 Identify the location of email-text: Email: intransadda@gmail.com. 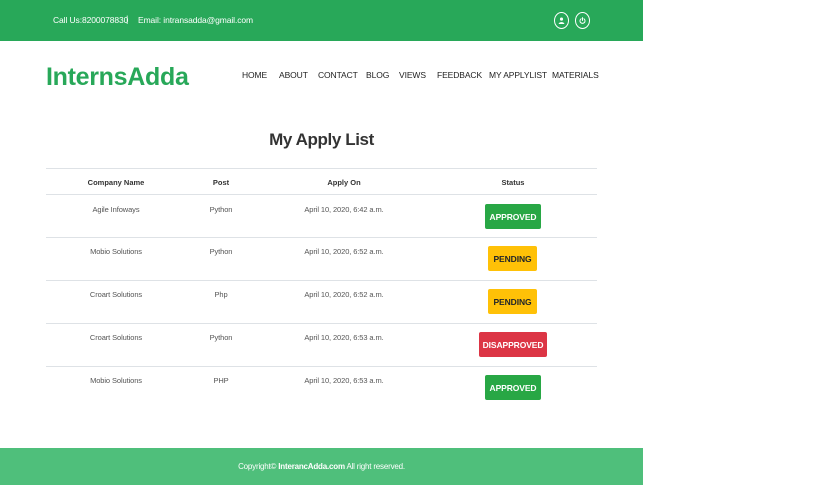
(195, 20).